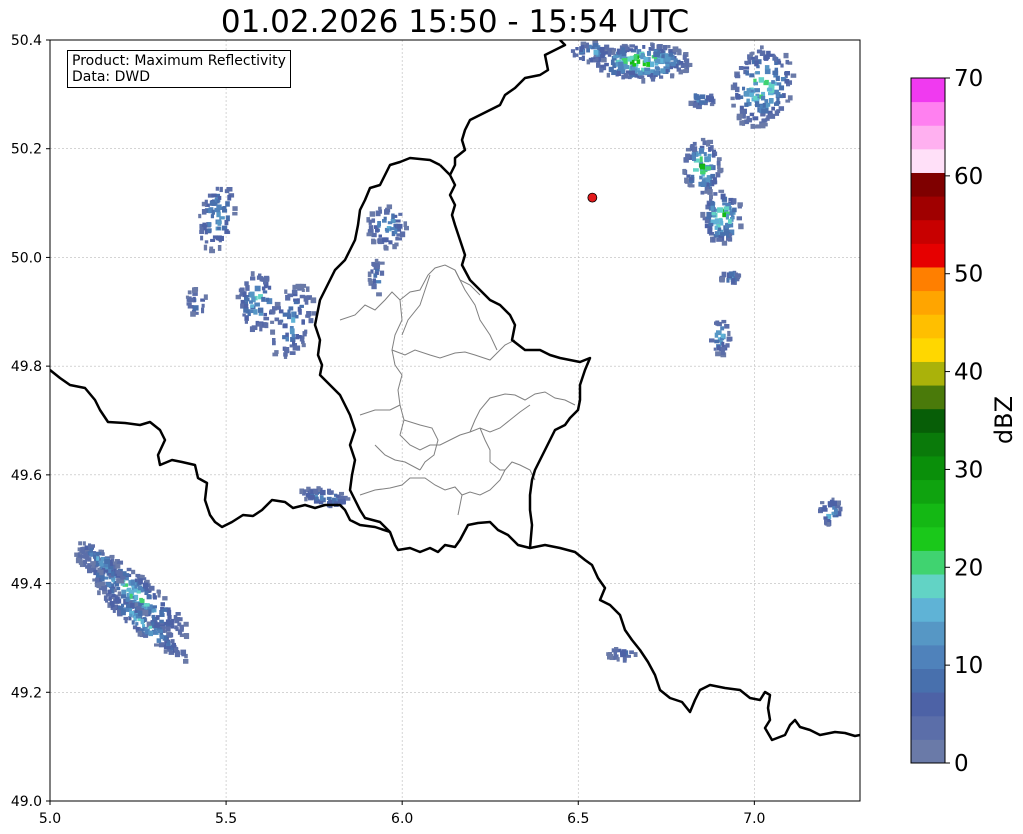 This screenshot has width=1023, height=834. What do you see at coordinates (26, 367) in the screenshot?
I see `y-tick-label: 49.8` at bounding box center [26, 367].